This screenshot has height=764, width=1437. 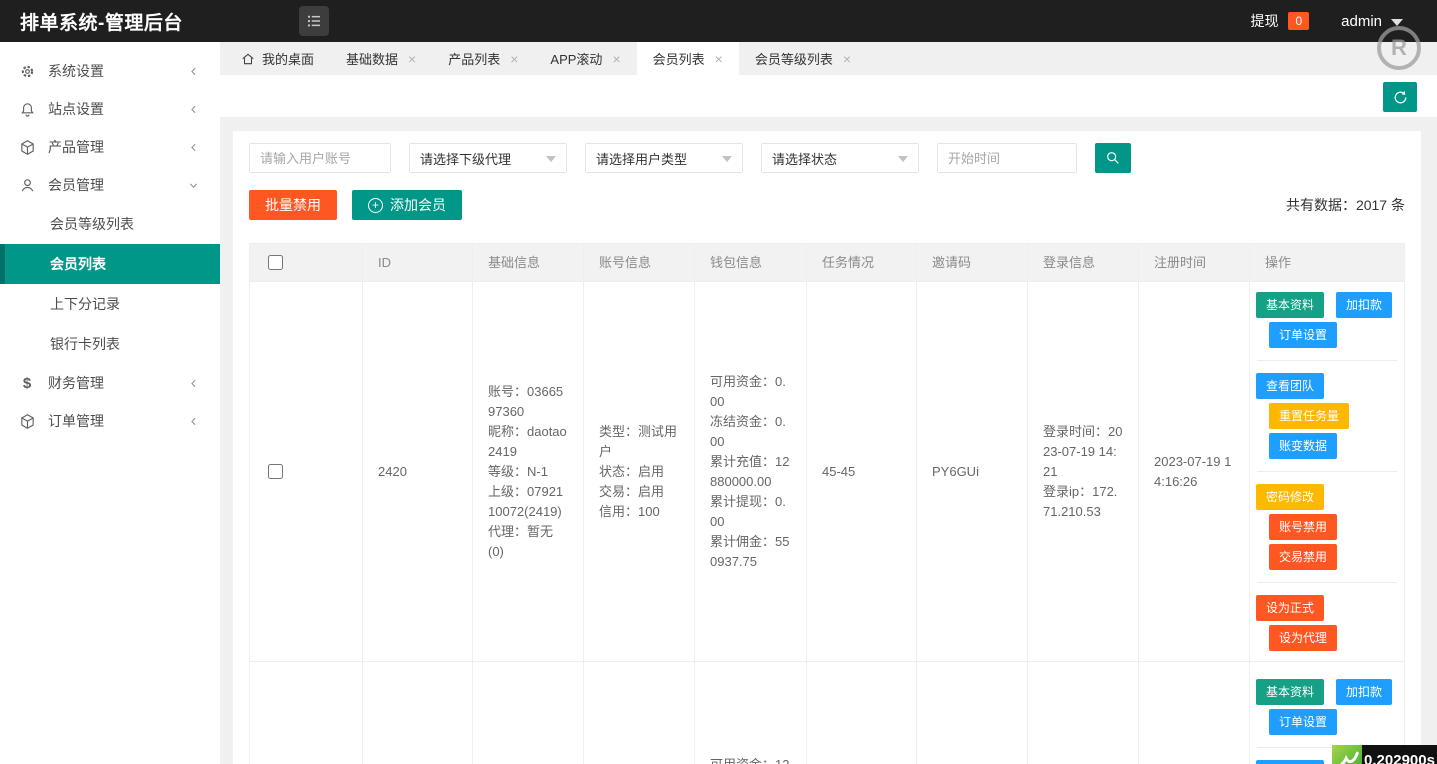 I want to click on header-task-status: 任务情况, so click(x=861, y=262).